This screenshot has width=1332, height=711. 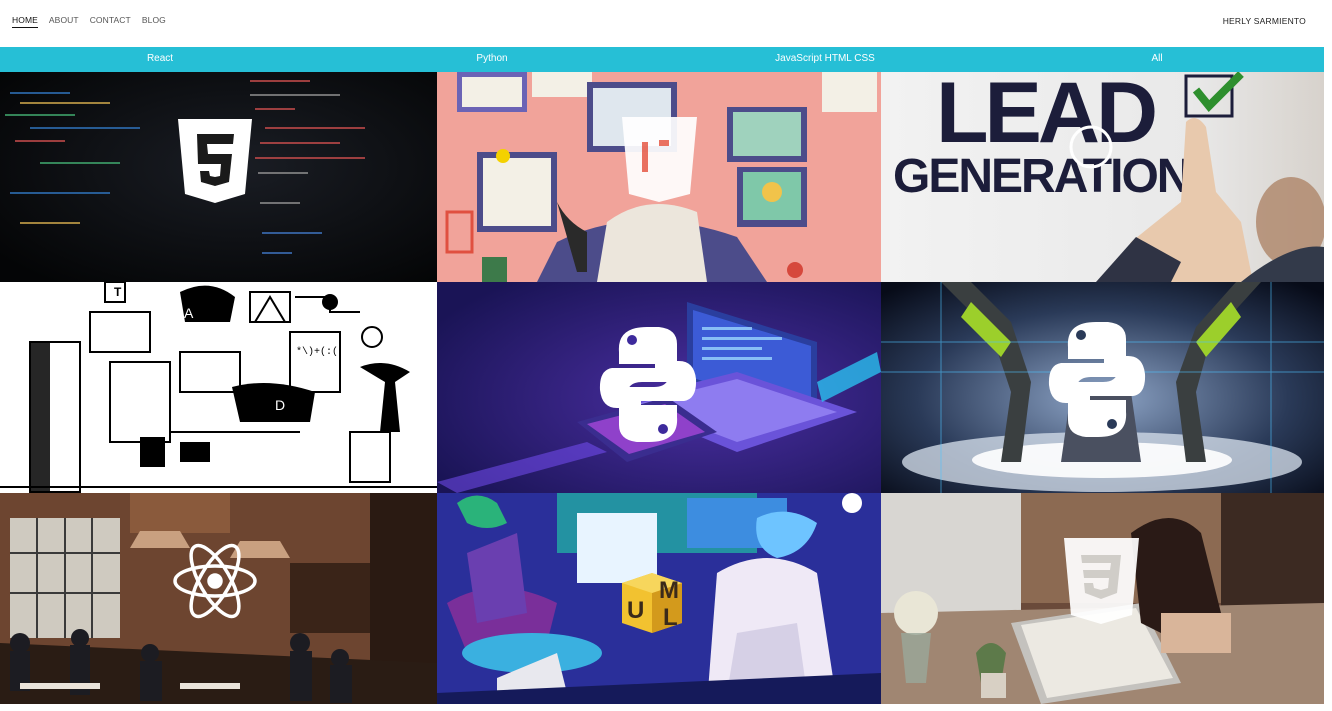 What do you see at coordinates (652, 603) in the screenshot?
I see `uml-logo: U M L` at bounding box center [652, 603].